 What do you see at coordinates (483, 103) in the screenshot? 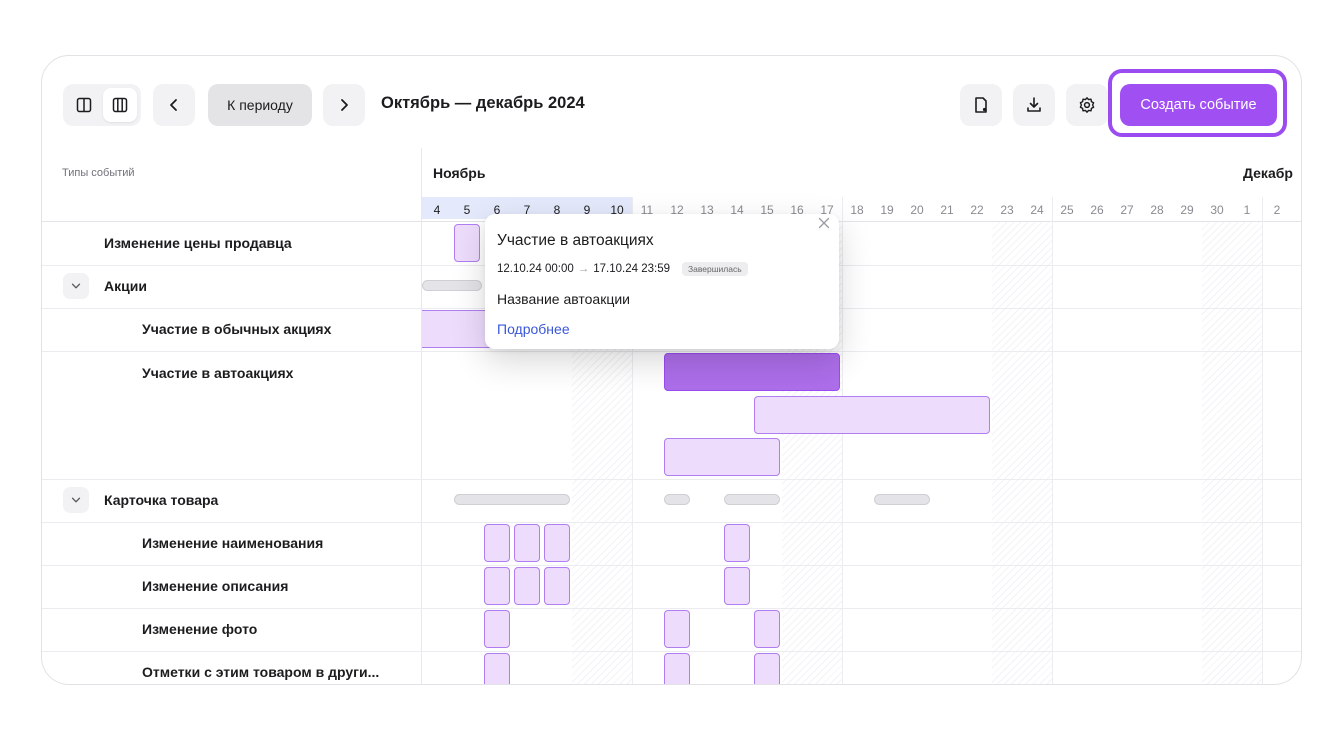
I see `period-title: Октябрь — декабрь 2024` at bounding box center [483, 103].